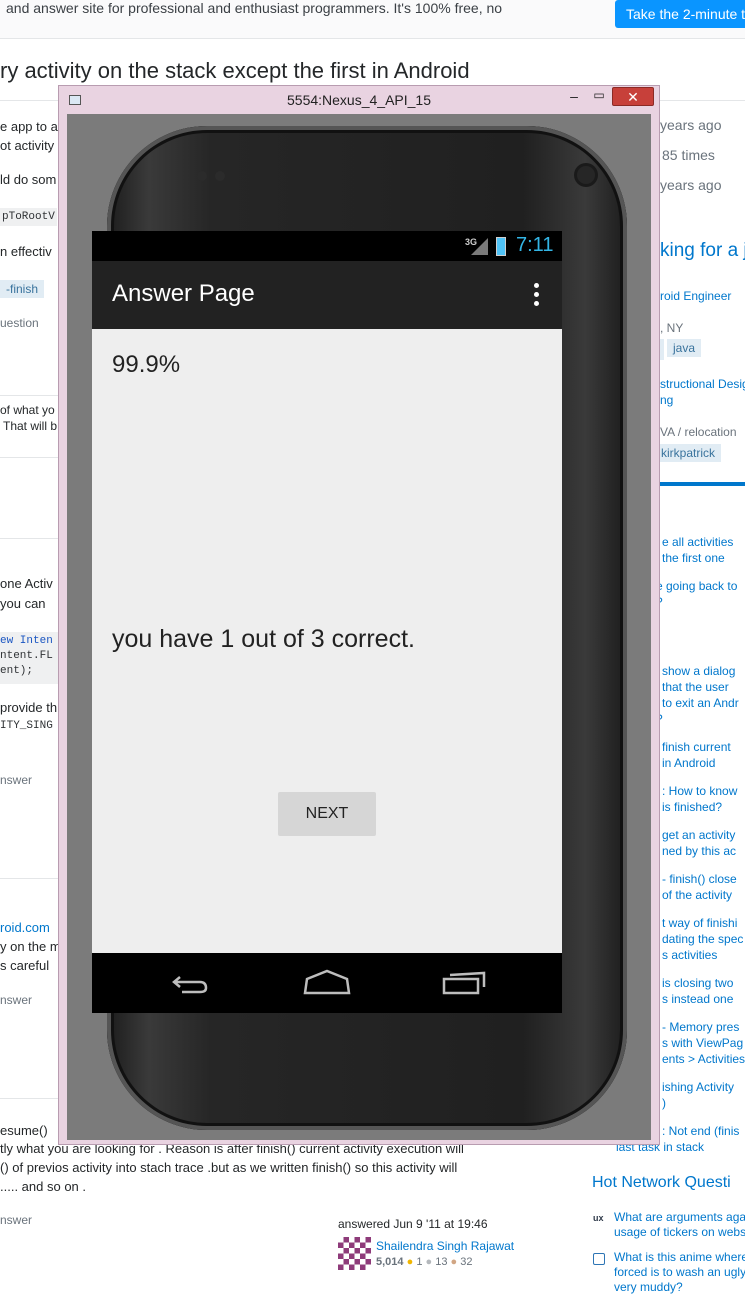  I want to click on hot-question-link: What are arguments aga, so click(679, 1217).